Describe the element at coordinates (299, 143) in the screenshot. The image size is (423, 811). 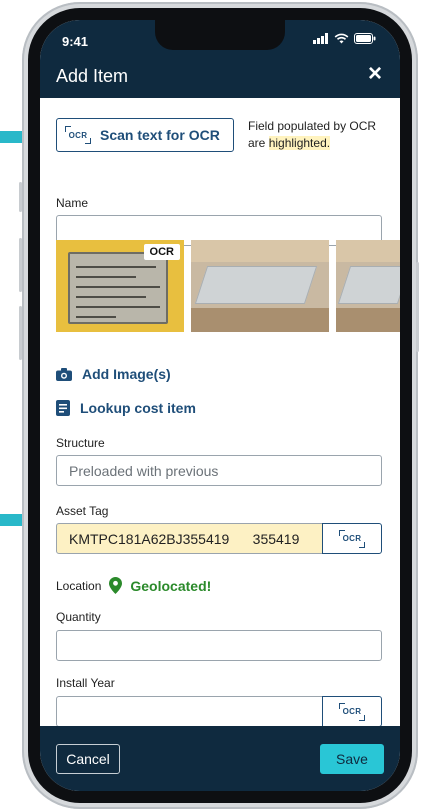
I see `ocr-note-highlight: highlighted.` at that location.